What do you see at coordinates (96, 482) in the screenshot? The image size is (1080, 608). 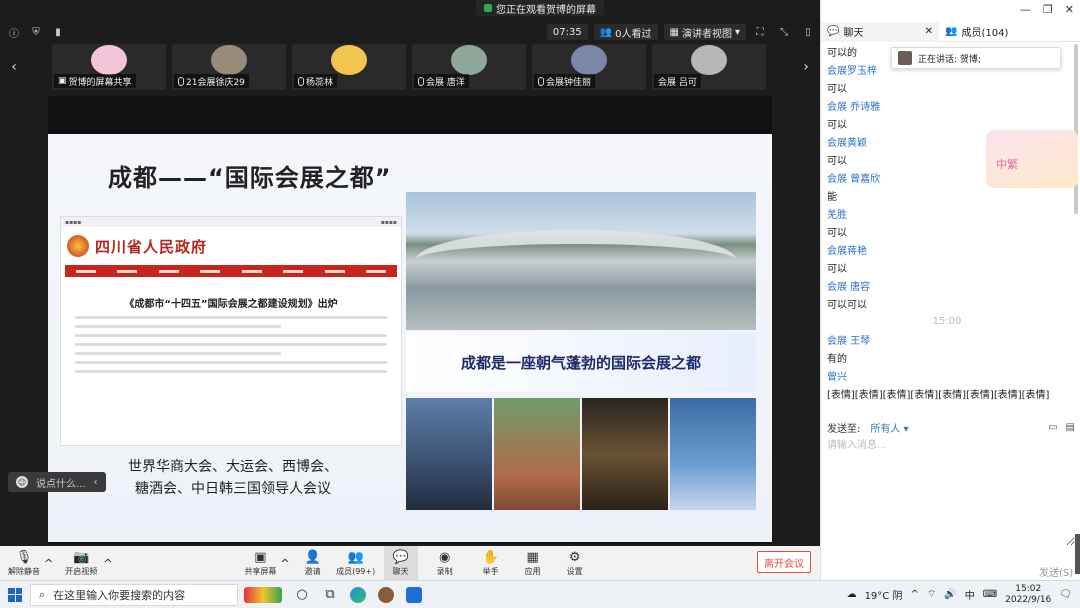 I see `chevron-left-icon: ‹` at bounding box center [96, 482].